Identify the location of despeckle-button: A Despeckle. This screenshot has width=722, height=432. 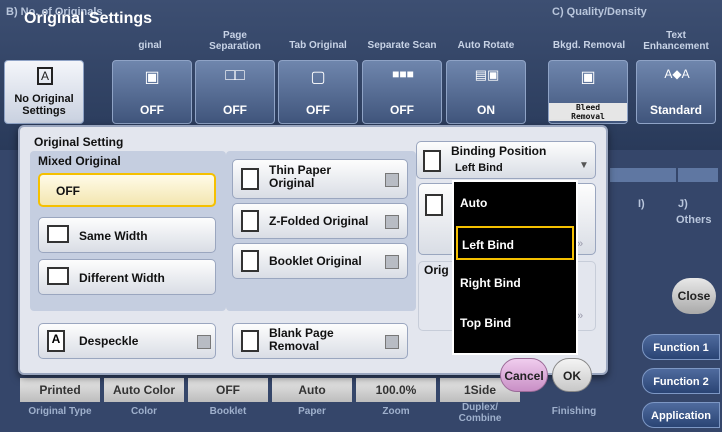
(127, 341).